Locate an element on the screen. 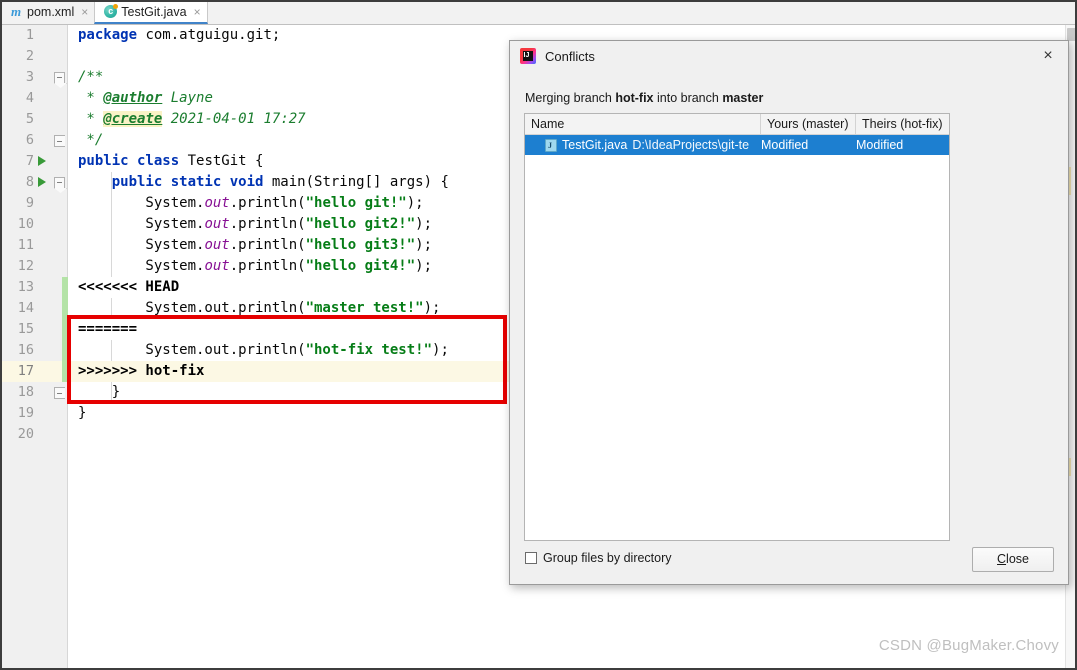  column-header-yours: Yours (master) is located at coordinates (808, 124).